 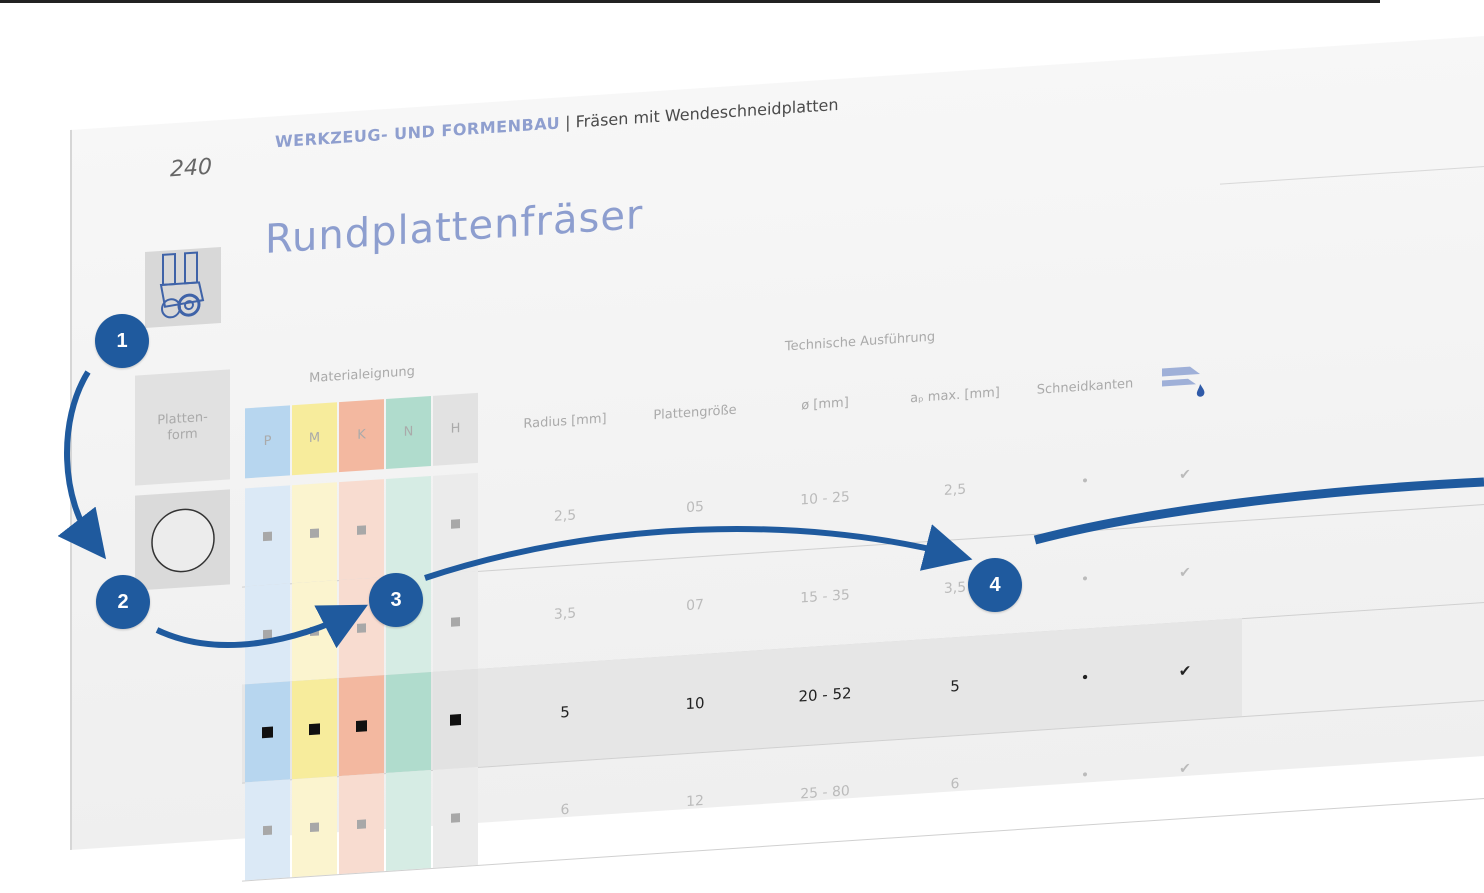 I want to click on cell-radius: 6, so click(x=565, y=810).